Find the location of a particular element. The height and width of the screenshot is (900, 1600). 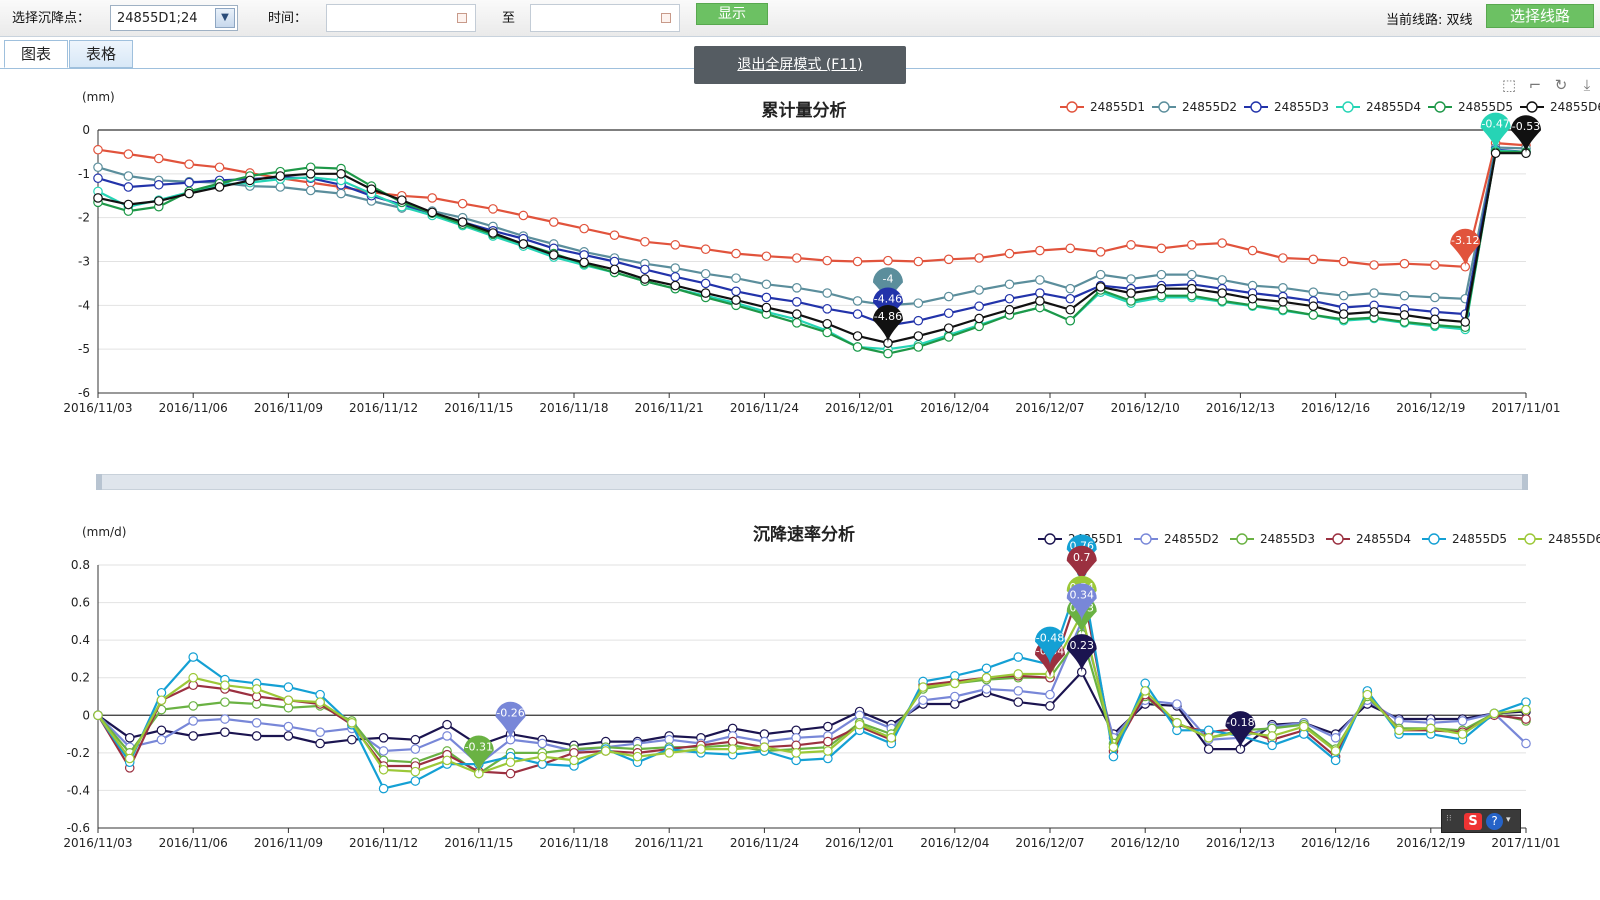

y-tick-label: 0.8 is located at coordinates (80, 565).